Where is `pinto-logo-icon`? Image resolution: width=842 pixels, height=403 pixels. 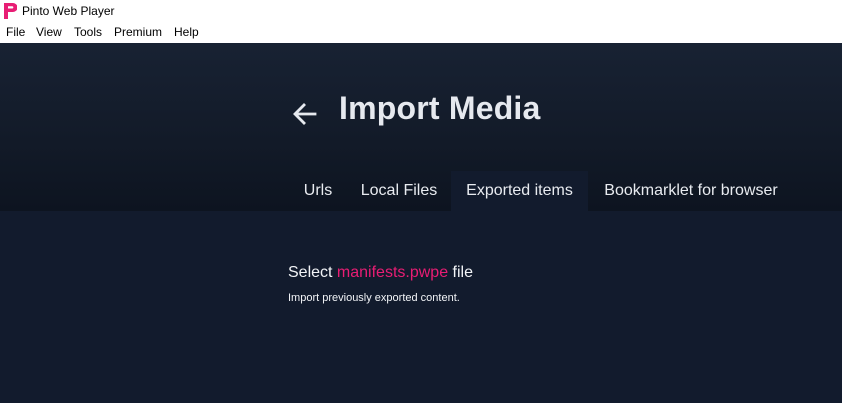 pinto-logo-icon is located at coordinates (10, 11).